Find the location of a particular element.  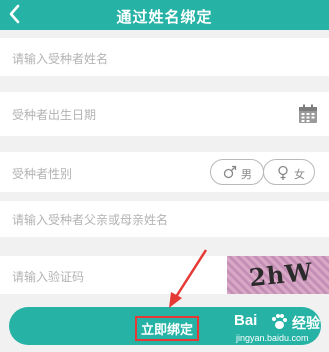

bind-now-button: 立即绑定 is located at coordinates (165, 326).